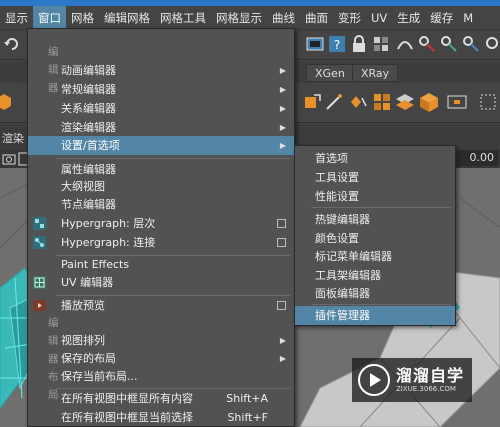 This screenshot has width=500, height=427. Describe the element at coordinates (161, 264) in the screenshot. I see `menu-item-paint-effects: Paint Effects` at that location.